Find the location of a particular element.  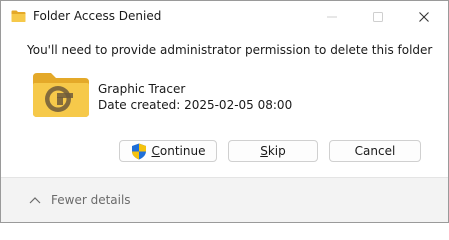

cancel-button: Cancel is located at coordinates (375, 151).